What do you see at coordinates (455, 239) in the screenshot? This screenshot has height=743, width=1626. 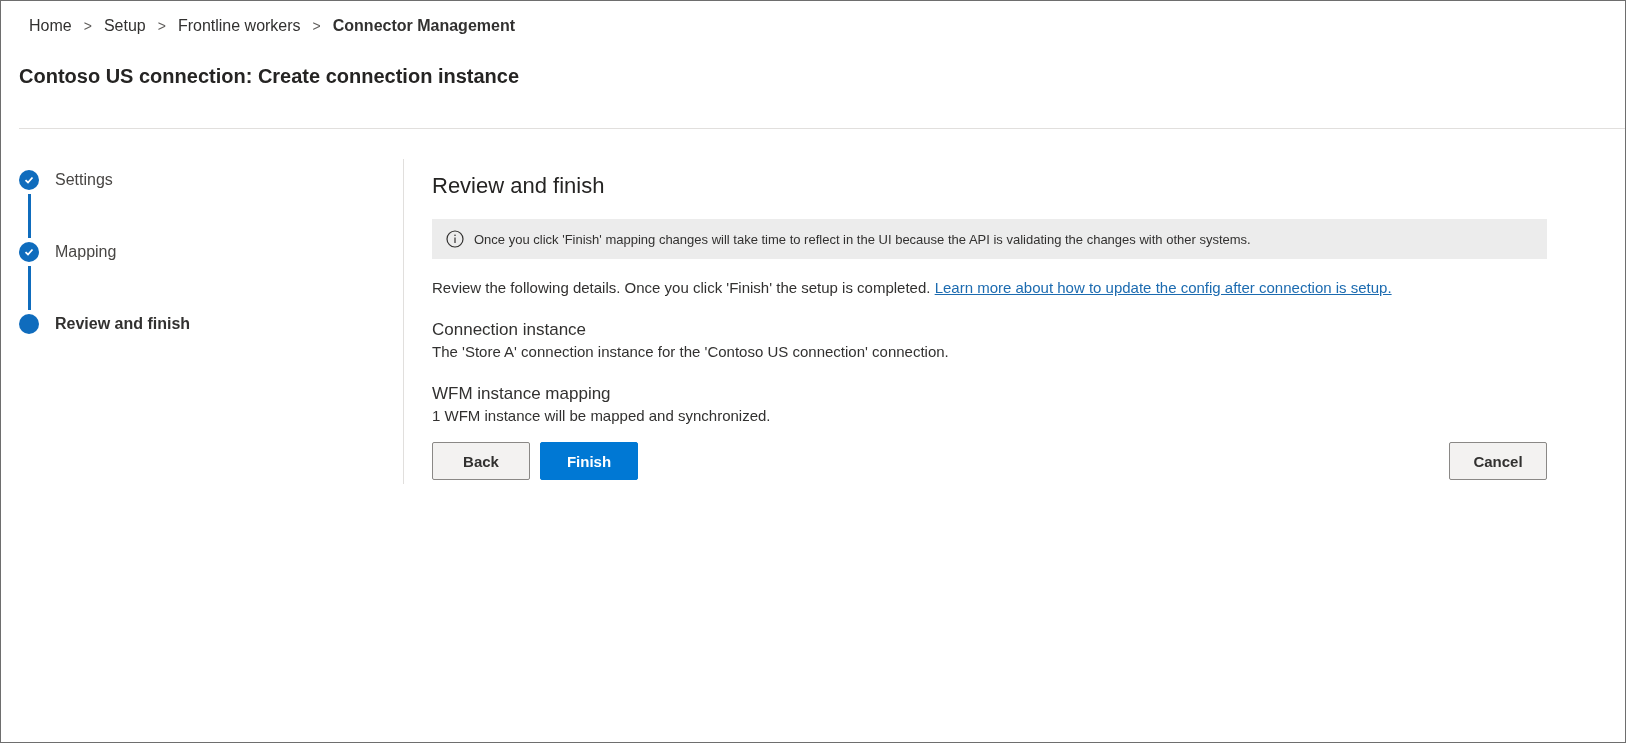 I see `info-icon` at bounding box center [455, 239].